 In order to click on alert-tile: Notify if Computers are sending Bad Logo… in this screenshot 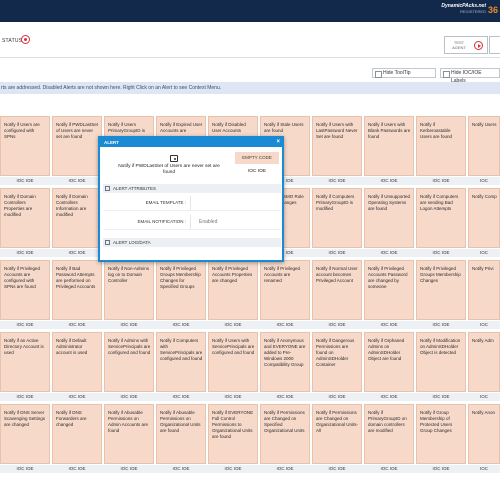, I will do `click(441, 218)`.